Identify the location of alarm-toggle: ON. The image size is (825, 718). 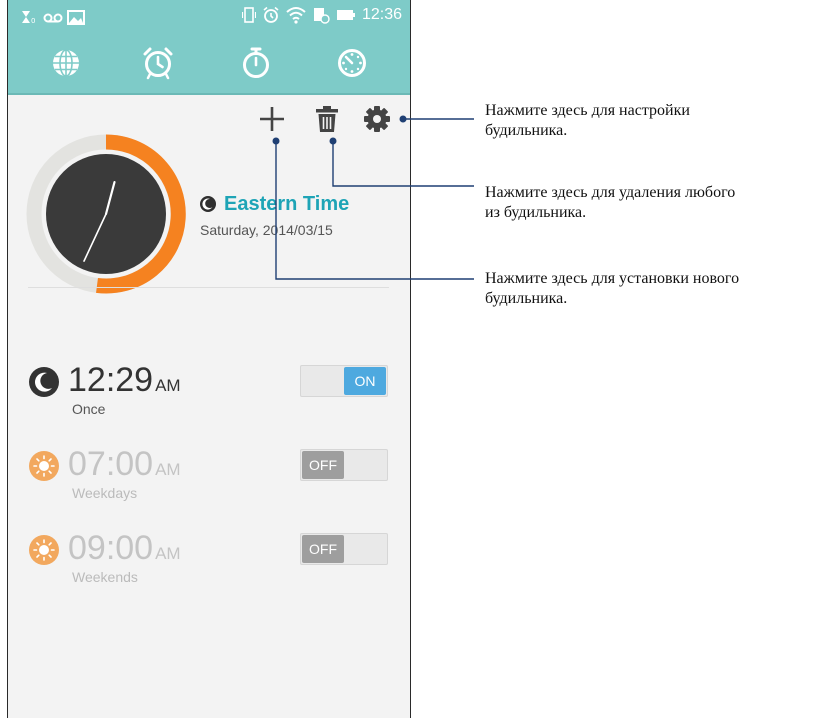
(344, 381).